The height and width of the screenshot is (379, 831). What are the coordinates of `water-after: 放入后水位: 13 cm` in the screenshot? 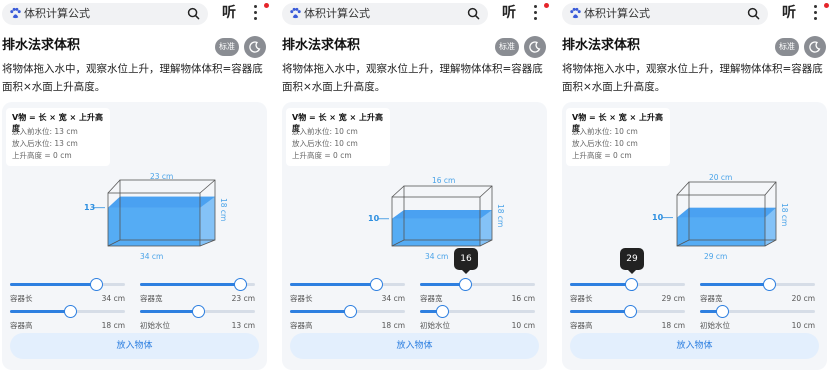 It's located at (45, 143).